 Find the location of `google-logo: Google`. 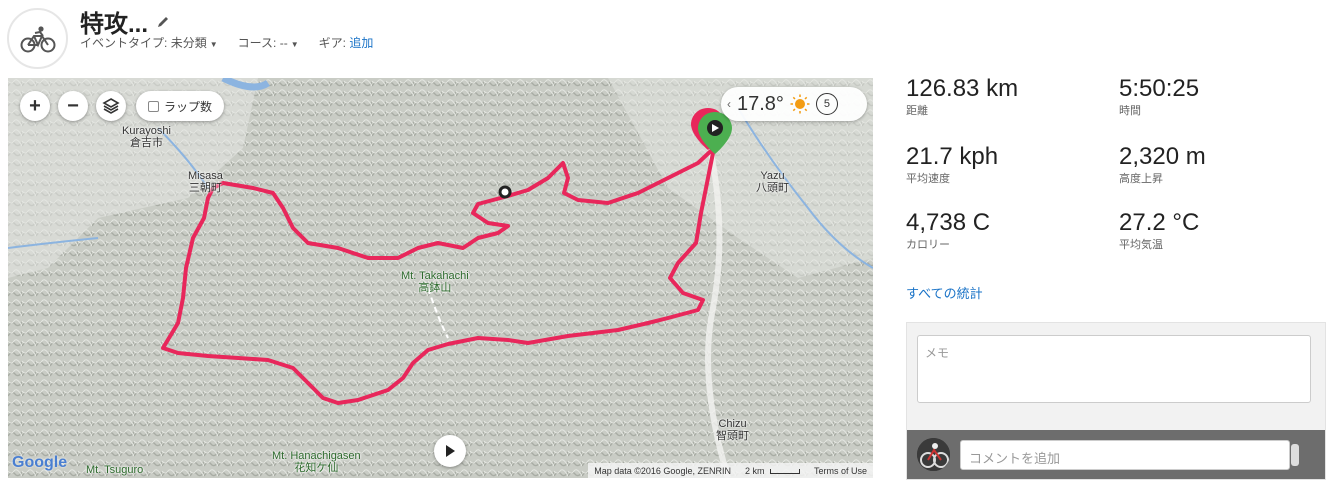

google-logo: Google is located at coordinates (40, 462).